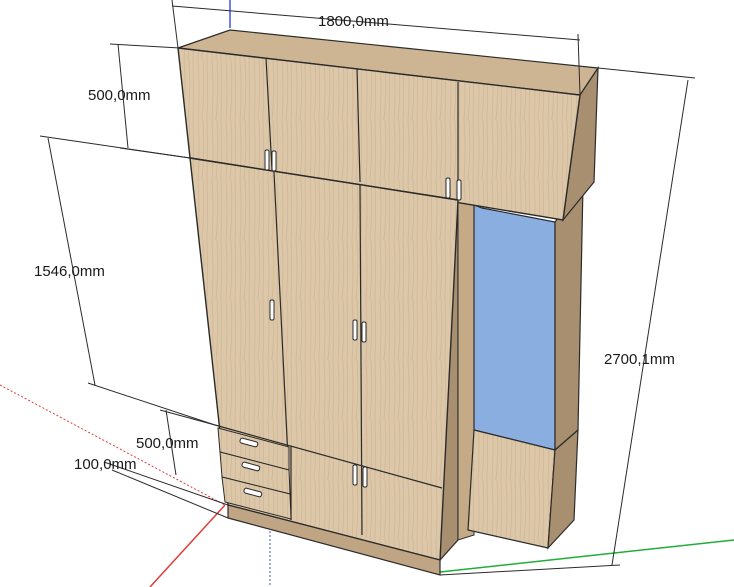  Describe the element at coordinates (459, 190) in the screenshot. I see `handle-mezz-2b` at that location.